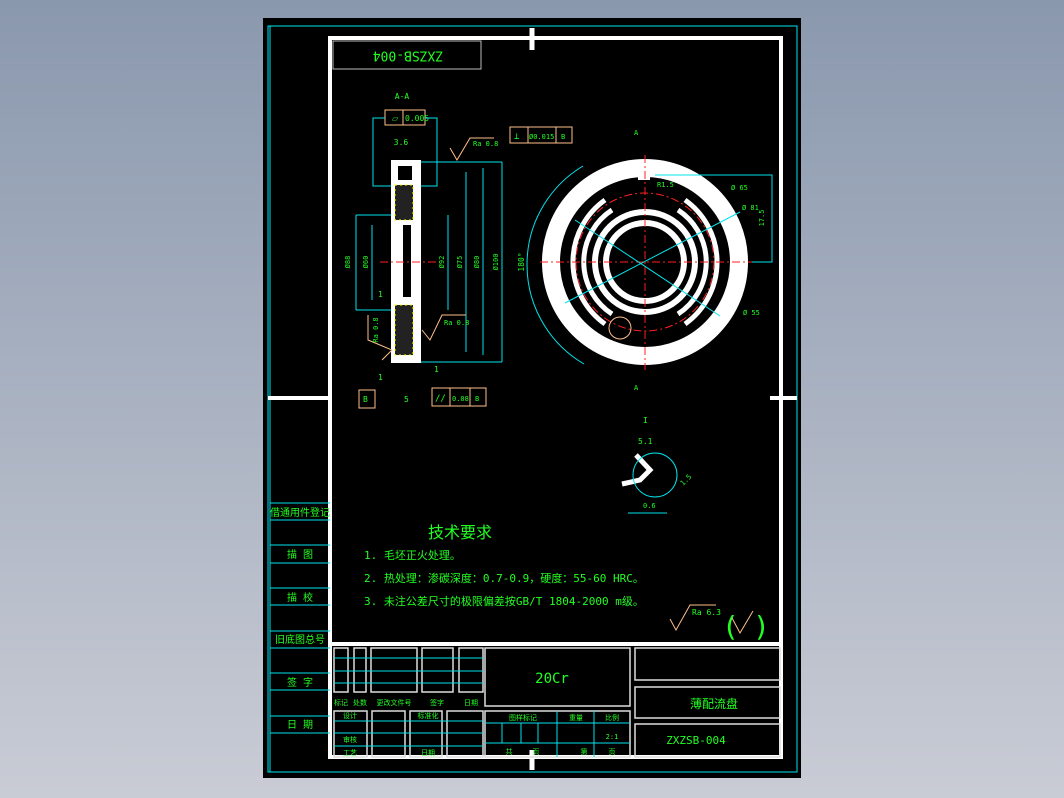 This screenshot has width=1064, height=798. I want to click on svg-text: Ø80, so click(477, 262).